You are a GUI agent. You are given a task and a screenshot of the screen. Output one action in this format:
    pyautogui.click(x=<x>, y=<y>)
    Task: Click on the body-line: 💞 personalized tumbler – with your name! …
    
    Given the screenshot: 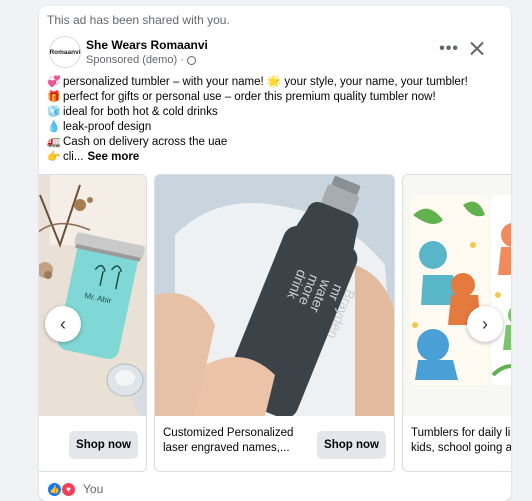 What is the action you would take?
    pyautogui.click(x=275, y=82)
    